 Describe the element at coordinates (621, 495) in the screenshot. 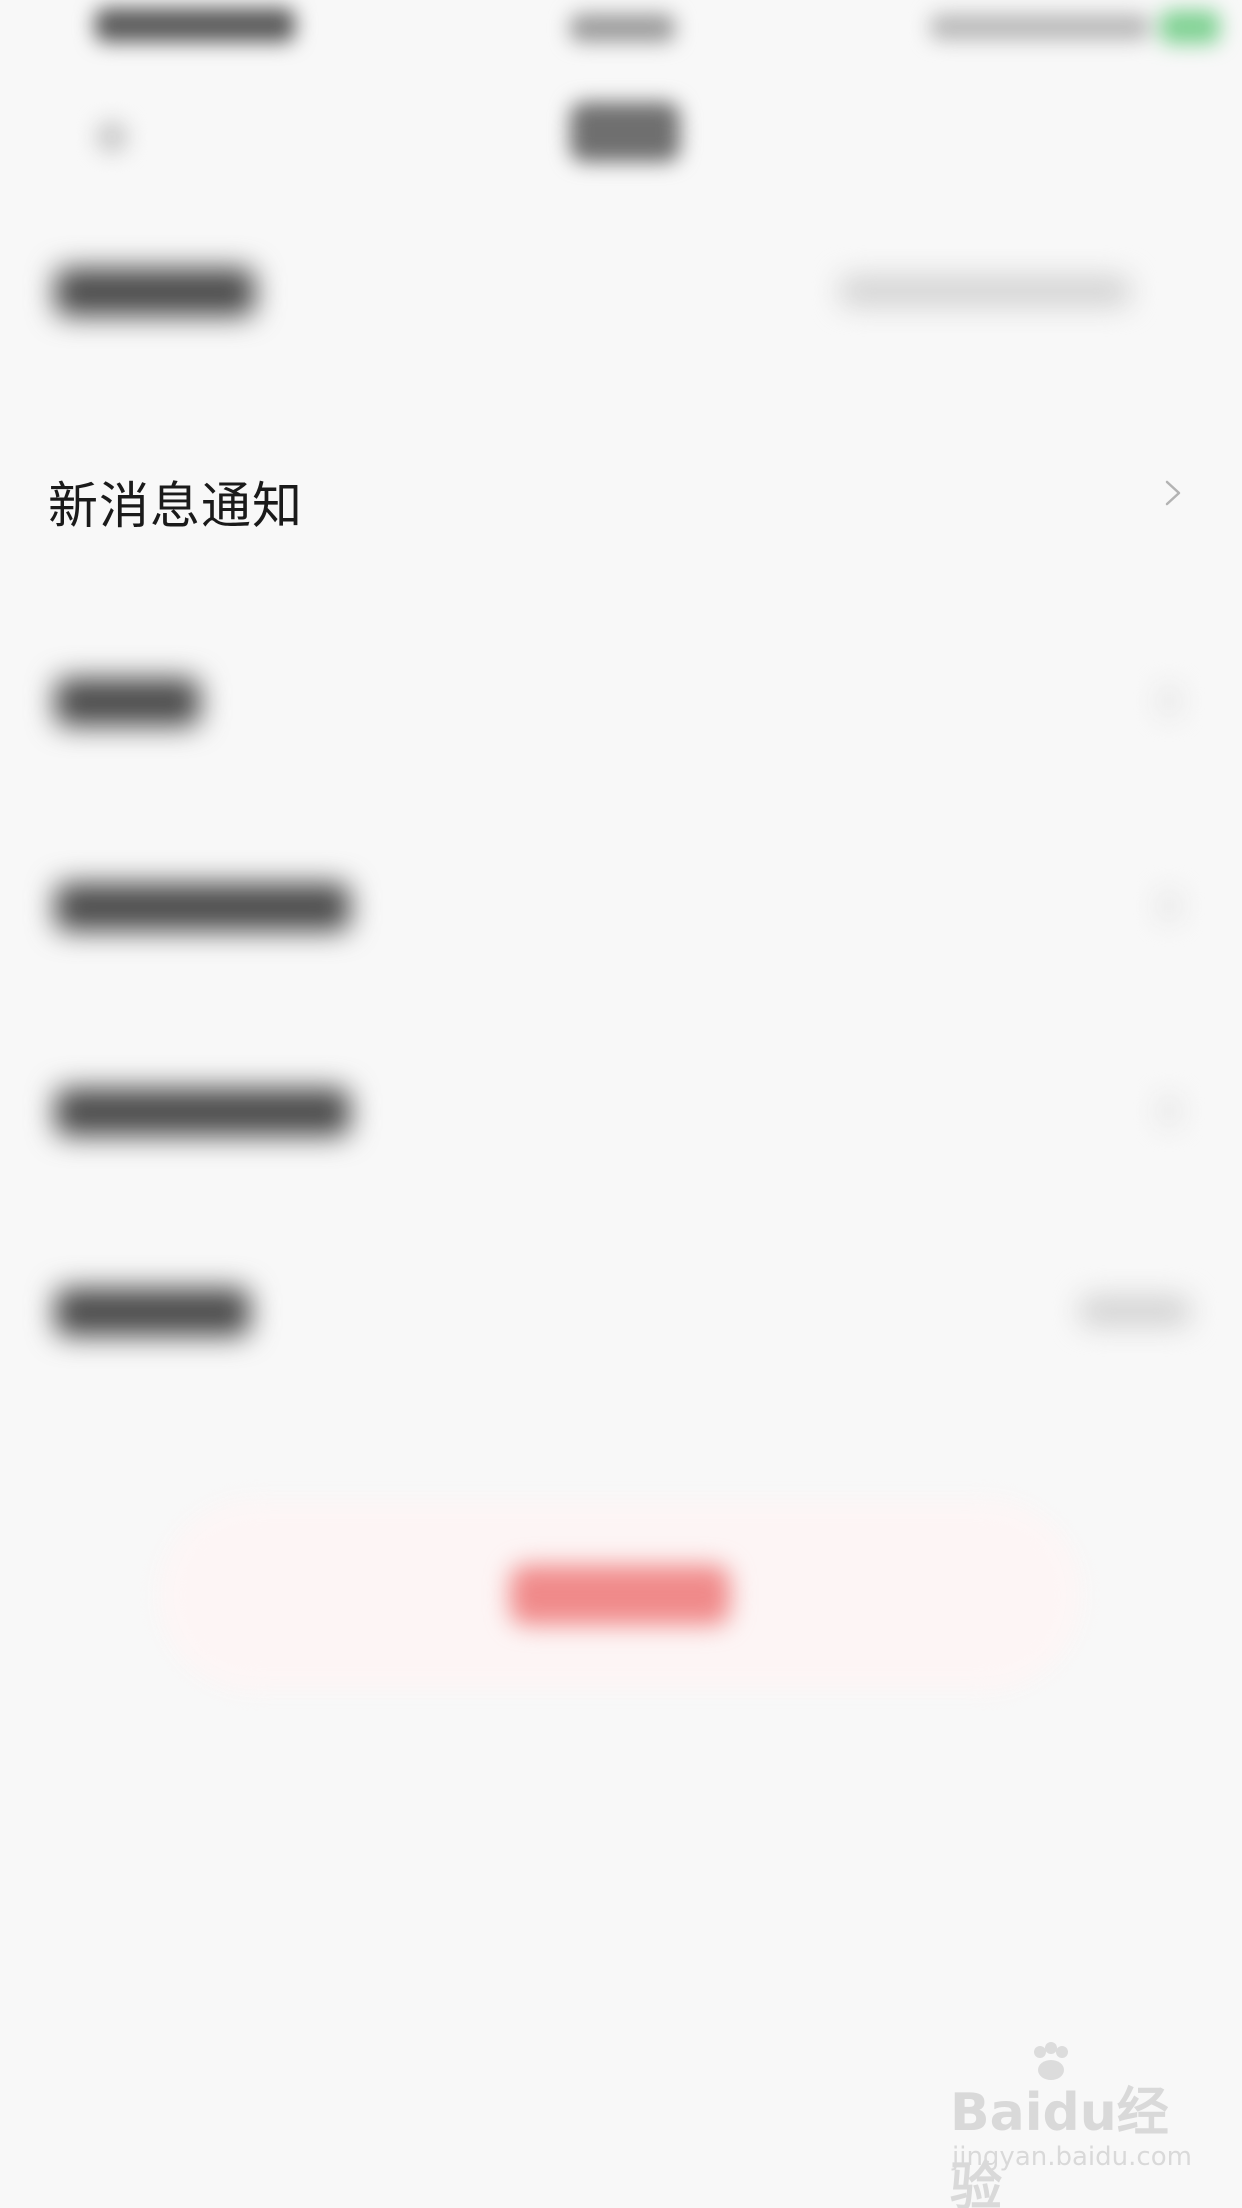

I see `settings-row-new-message-notification: 新消息通知` at that location.